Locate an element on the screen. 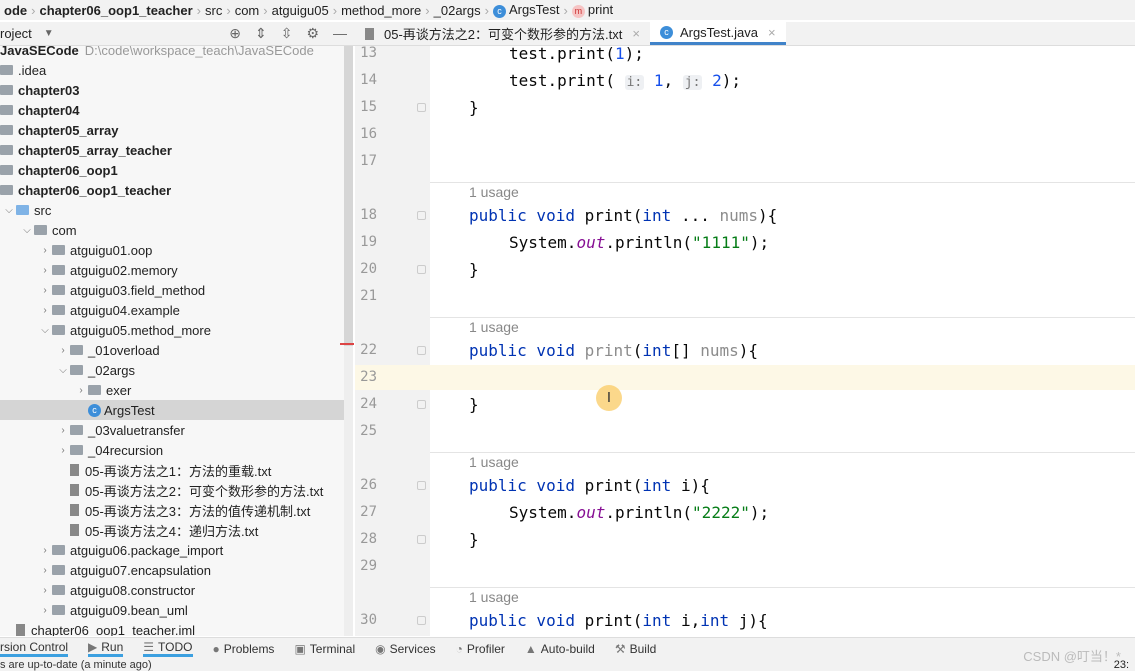 The width and height of the screenshot is (1135, 671). code-line: public void print(int i,int j){ is located at coordinates (618, 620).